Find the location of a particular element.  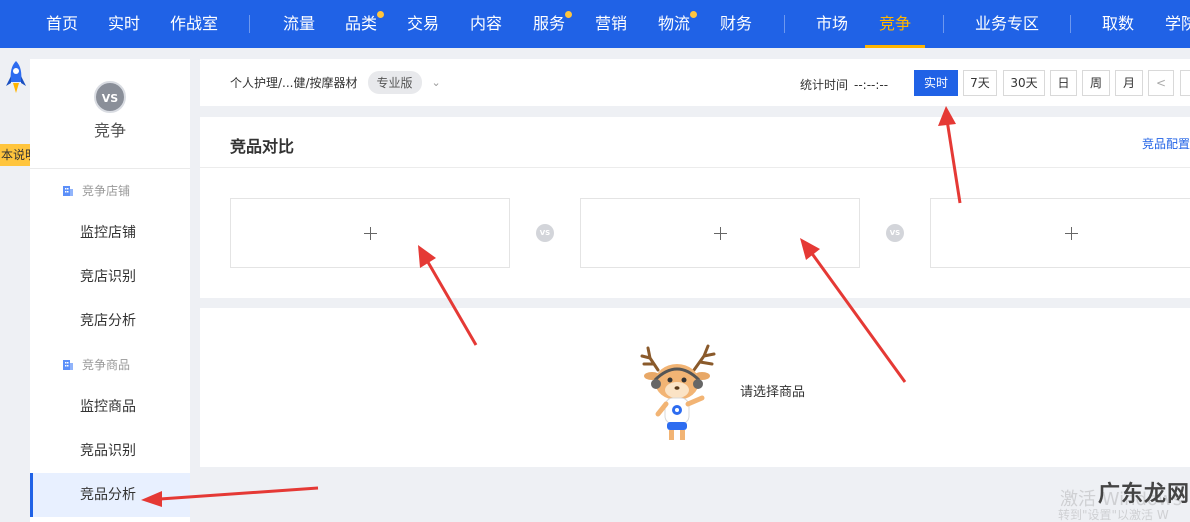

nav-item-warroom: 作战室 is located at coordinates (194, 24).